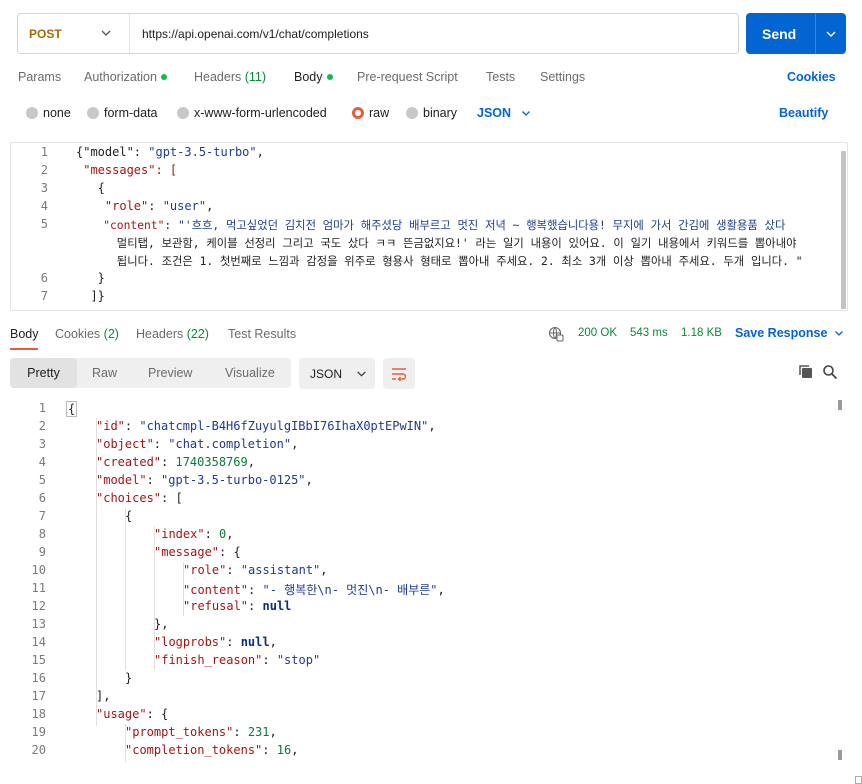 This screenshot has width=862, height=784. Describe the element at coordinates (781, 333) in the screenshot. I see `save-response-label: Save Response` at that location.